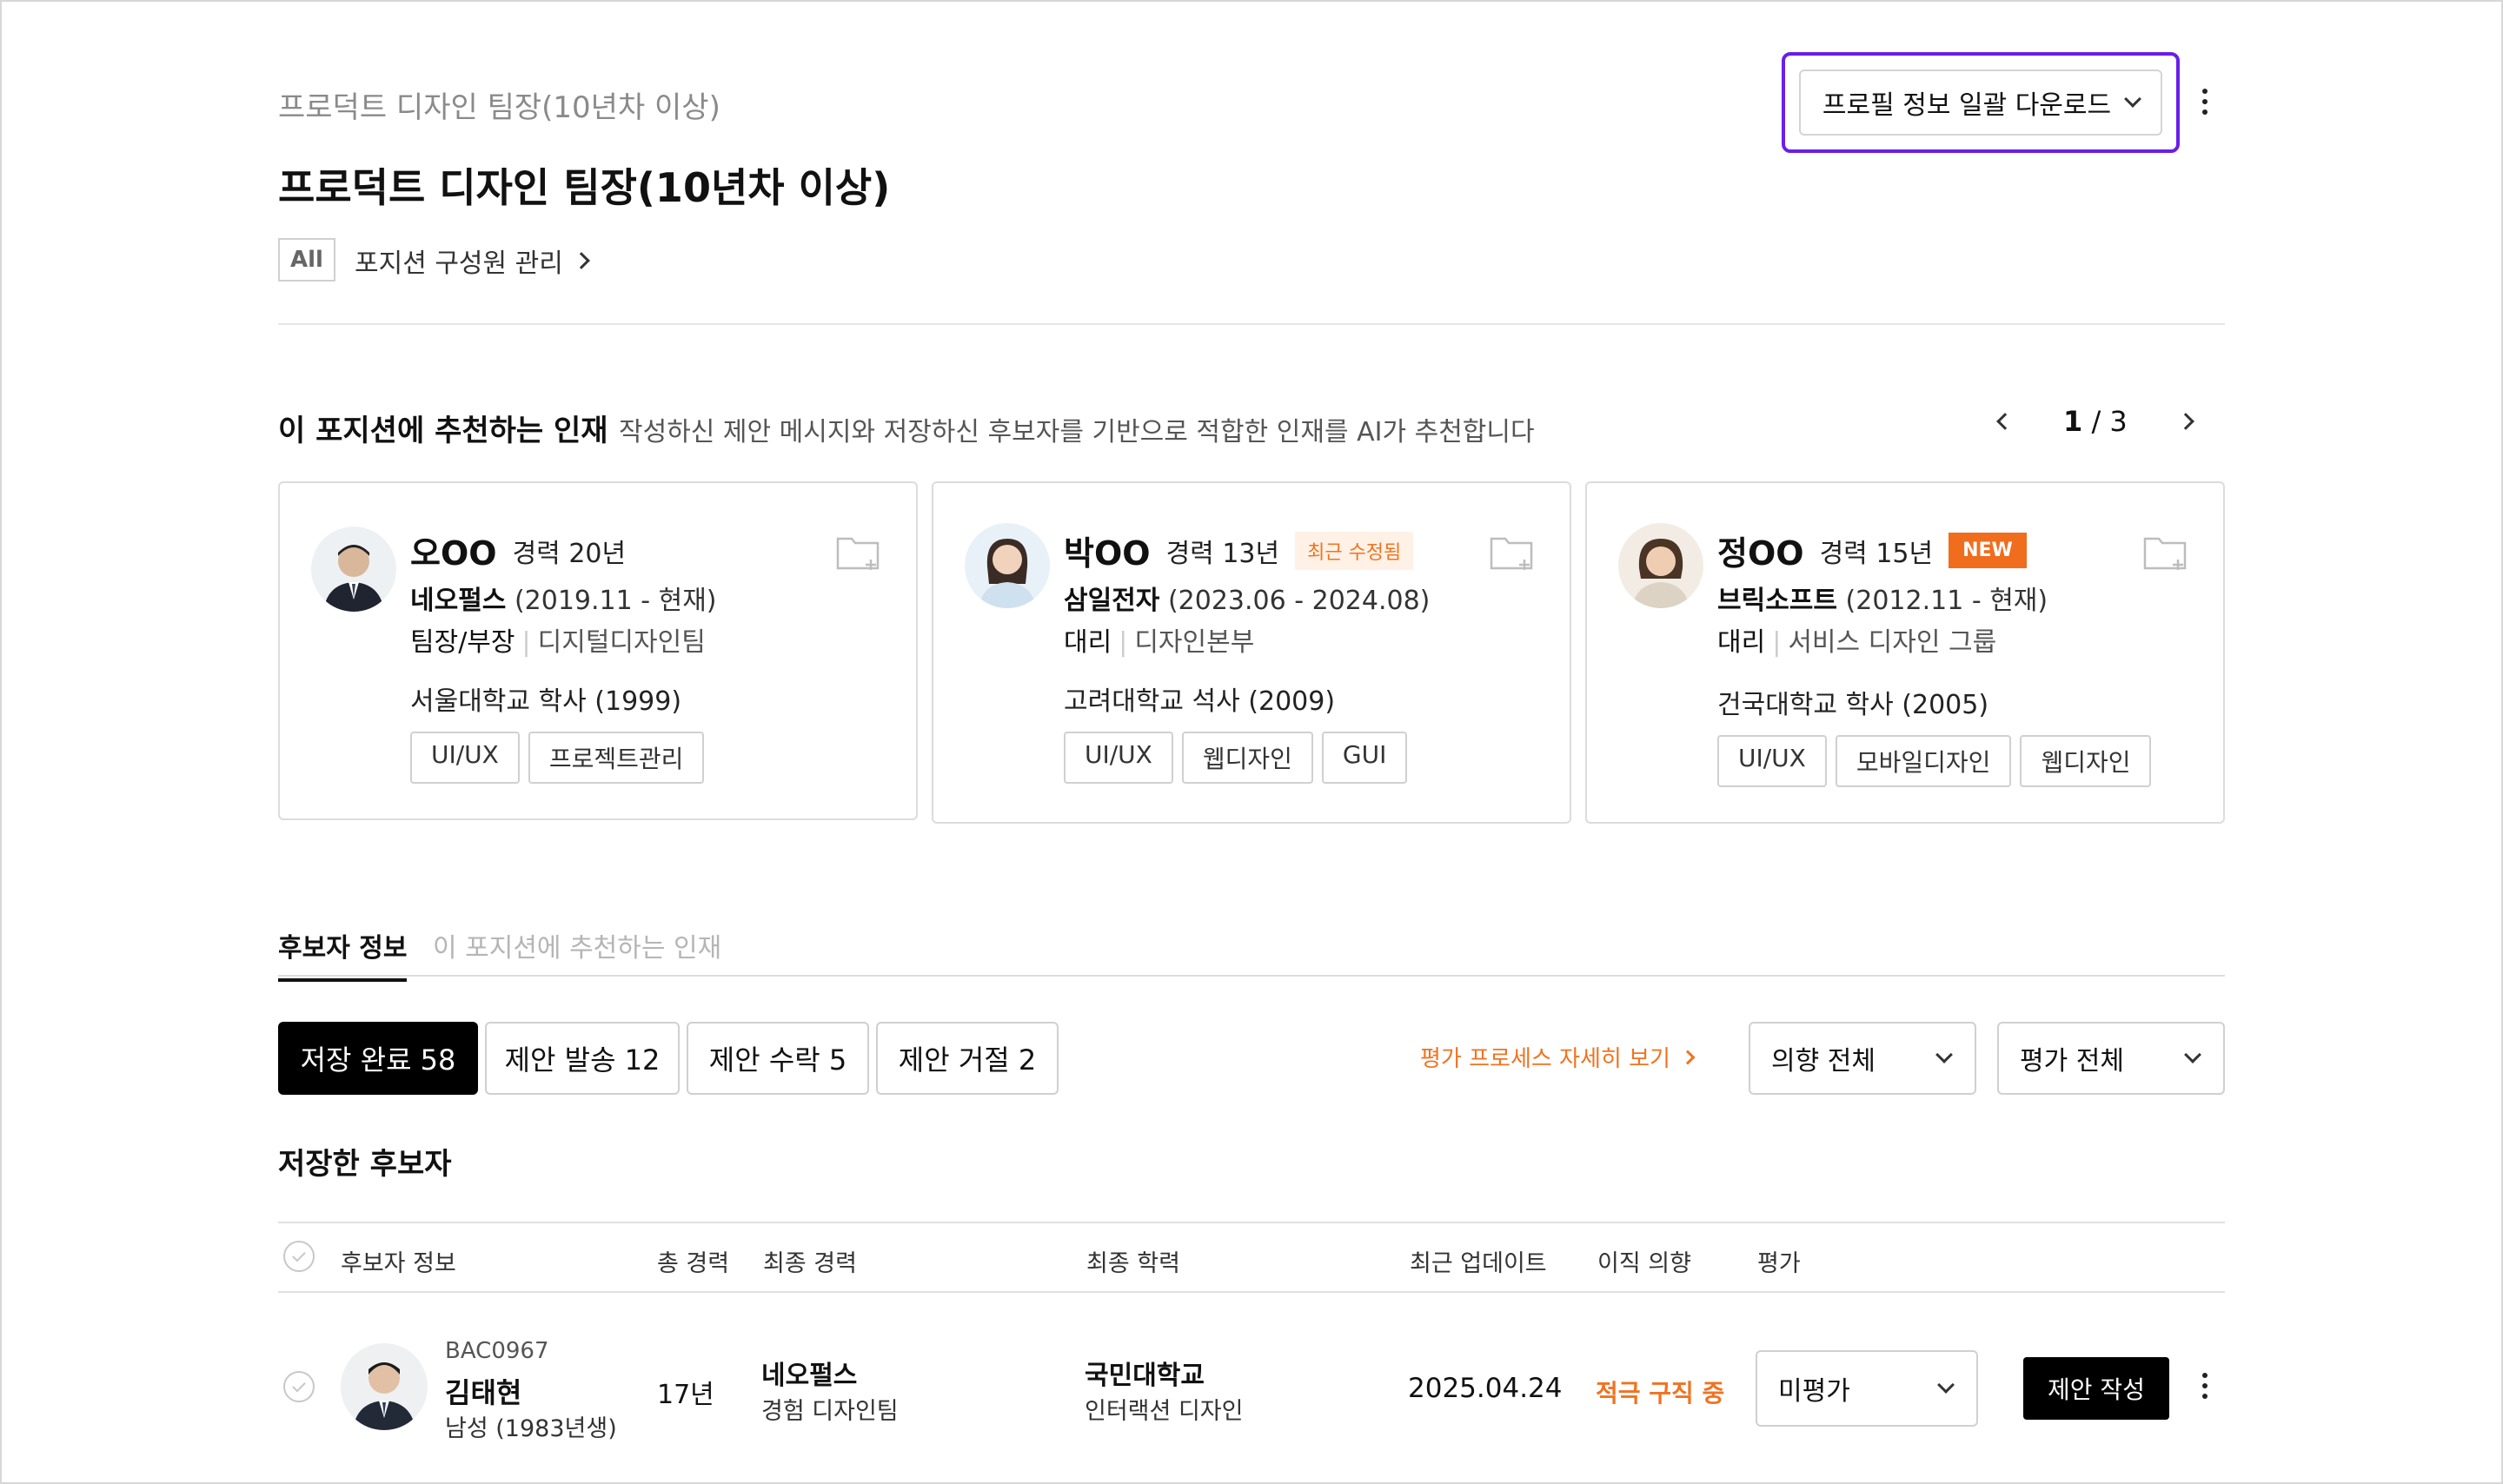  What do you see at coordinates (306, 260) in the screenshot?
I see `all-badge: All` at bounding box center [306, 260].